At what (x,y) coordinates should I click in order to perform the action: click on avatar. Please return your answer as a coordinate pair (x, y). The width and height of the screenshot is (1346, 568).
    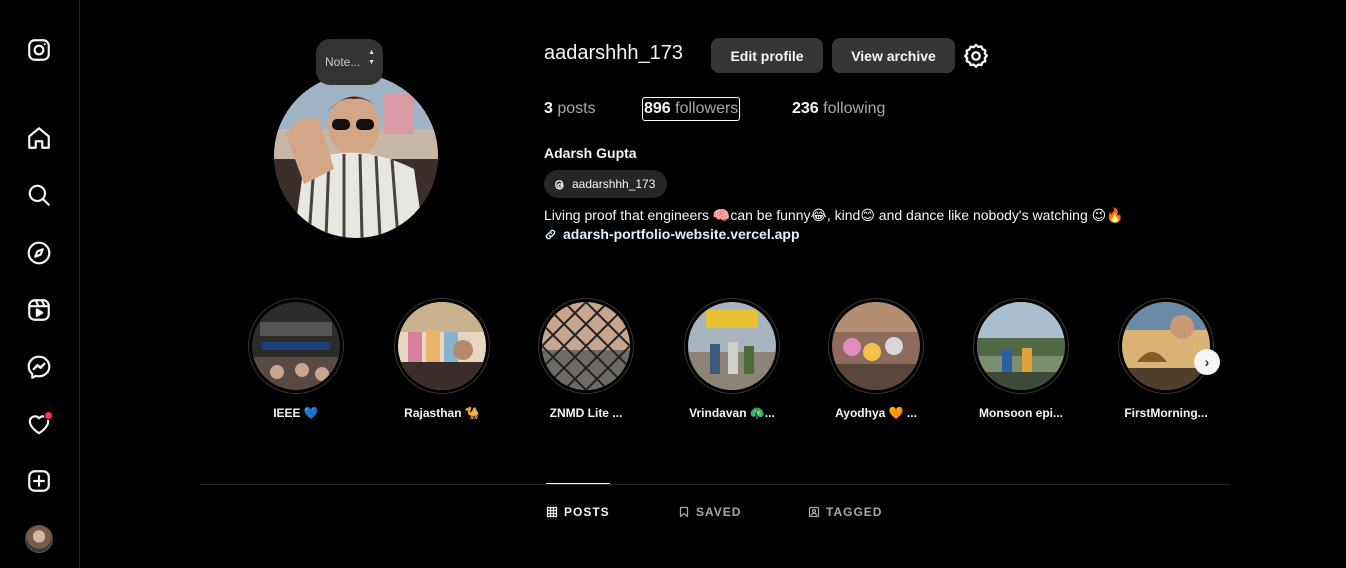
    Looking at the image, I should click on (39, 539).